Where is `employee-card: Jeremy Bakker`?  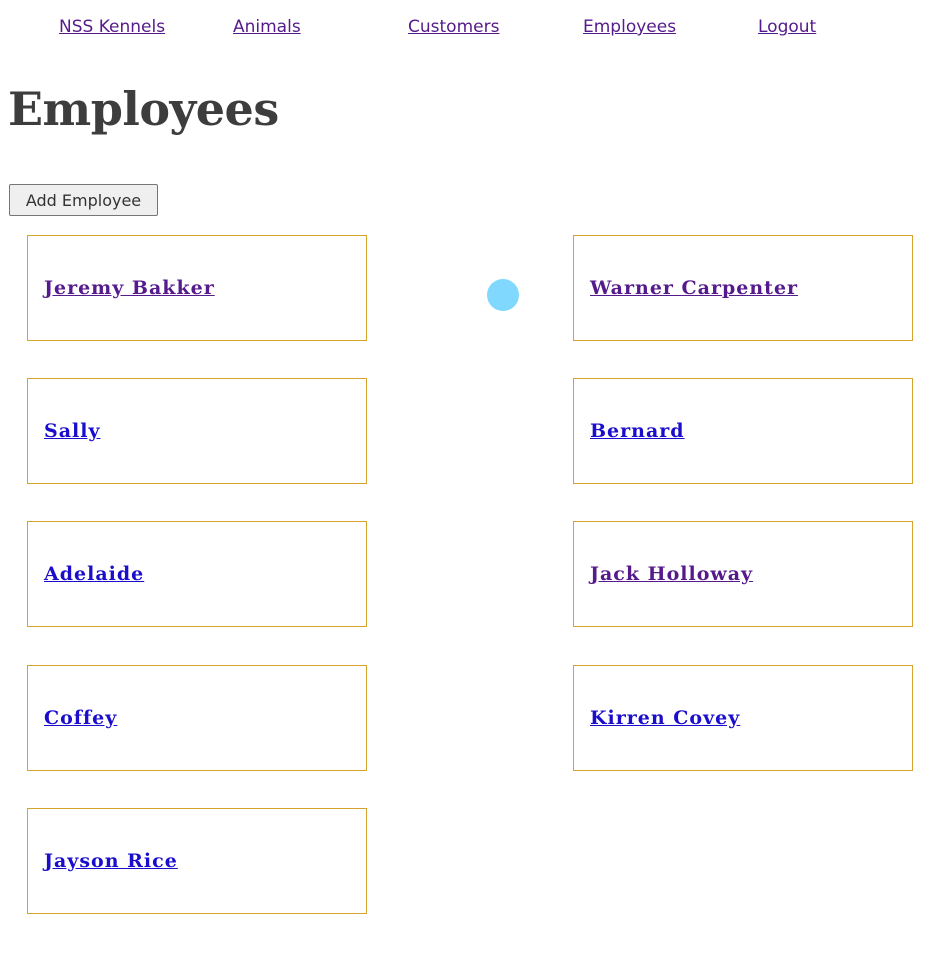
employee-card: Jeremy Bakker is located at coordinates (197, 288).